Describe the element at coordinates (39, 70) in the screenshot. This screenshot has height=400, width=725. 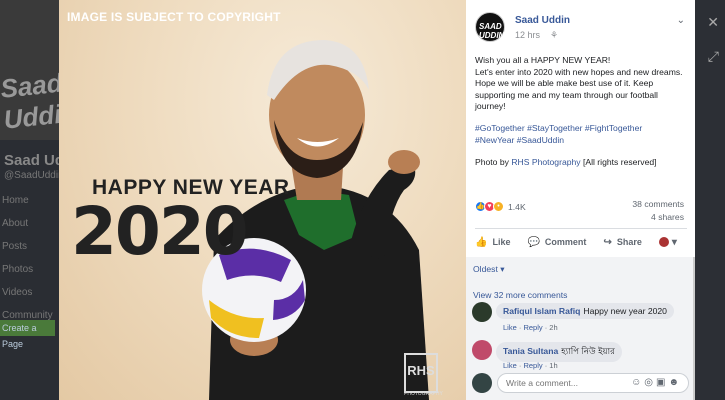
I see `background-cover-photo: Saad Uddin` at that location.